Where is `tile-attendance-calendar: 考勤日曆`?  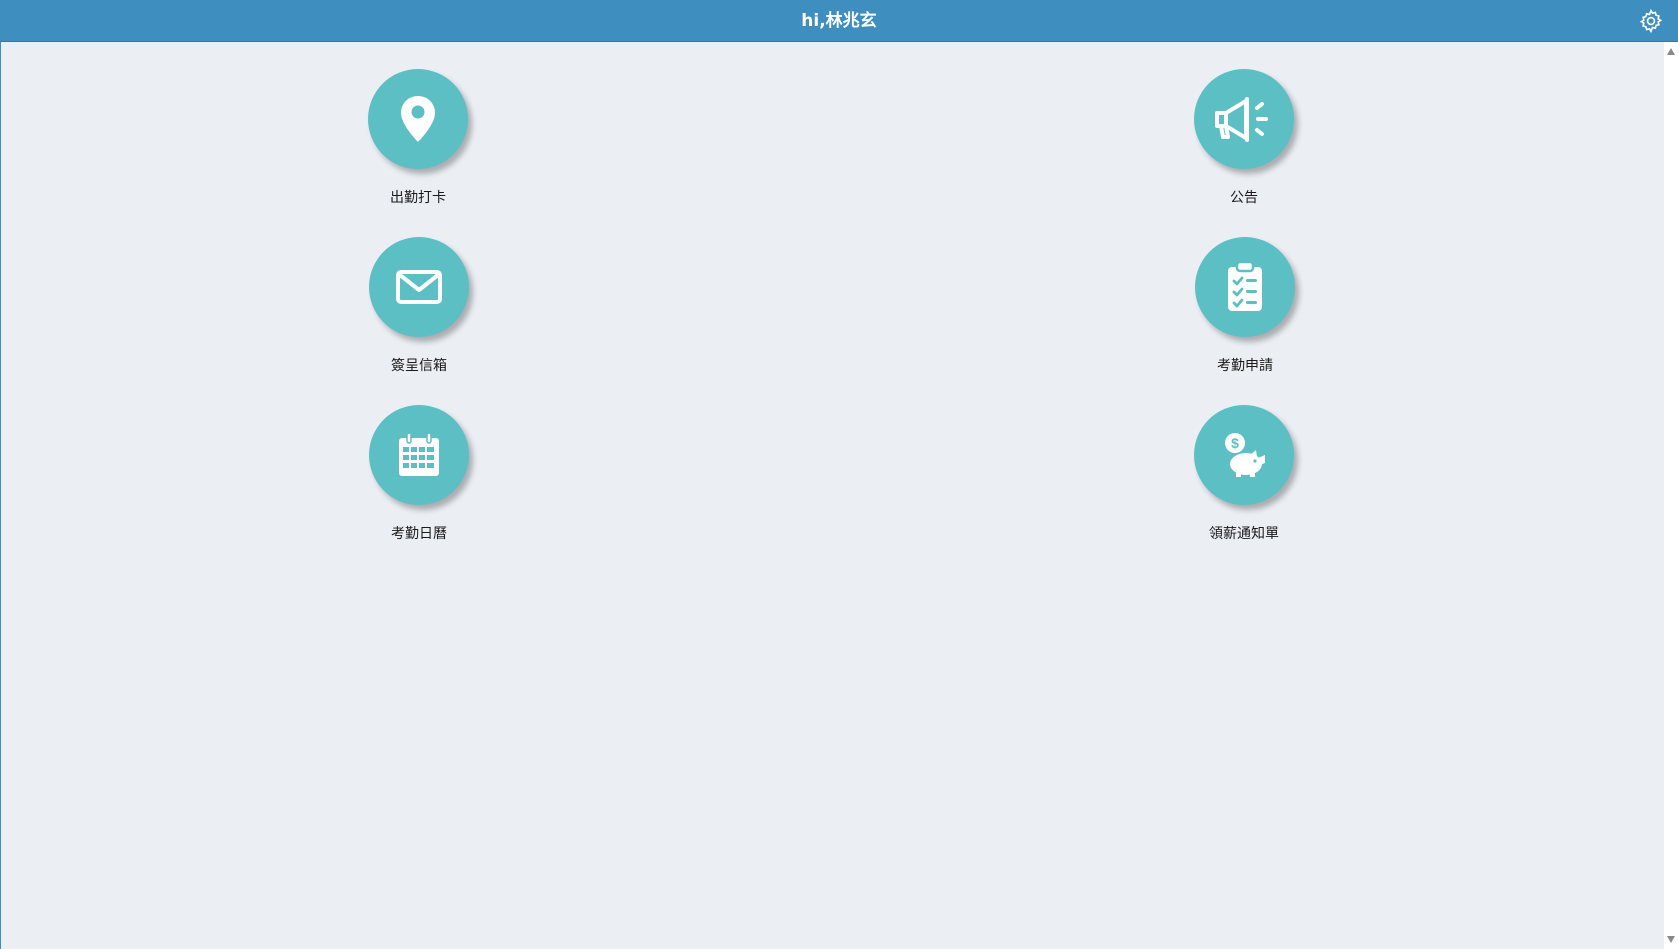
tile-attendance-calendar: 考勤日曆 is located at coordinates (419, 480).